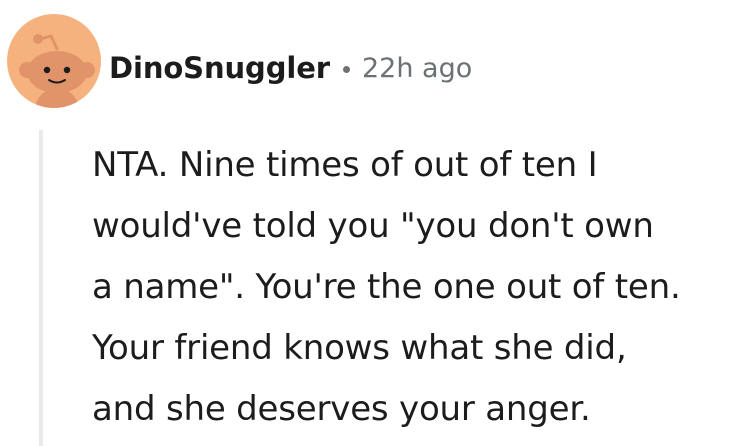 The image size is (755, 446). I want to click on comment-timestamp: 22h ago, so click(417, 68).